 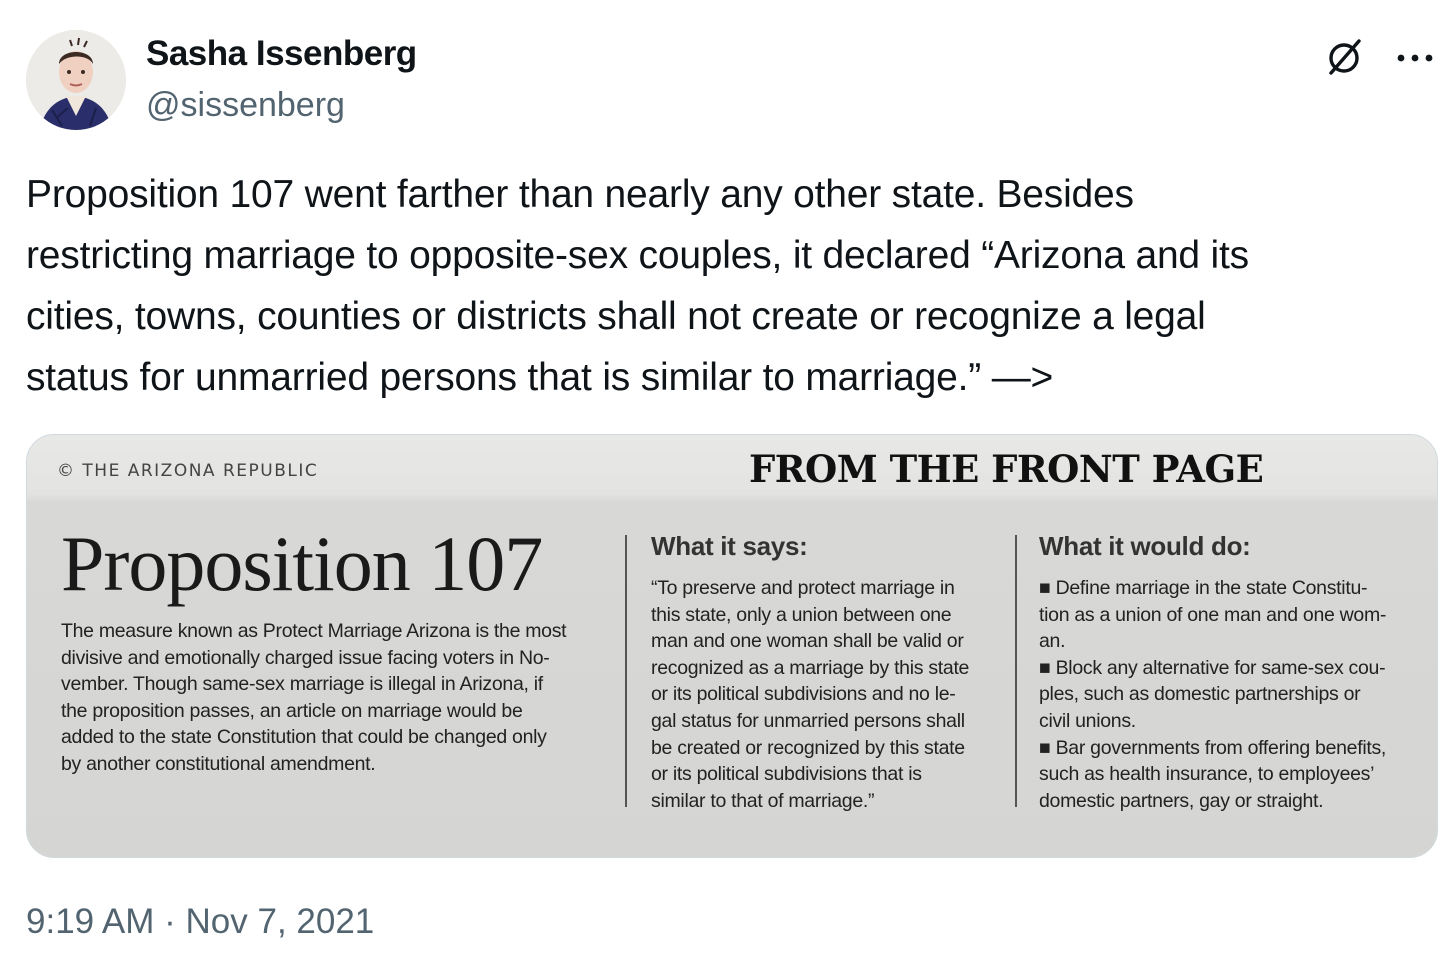 What do you see at coordinates (281, 54) in the screenshot?
I see `display-name: Sasha Issenberg` at bounding box center [281, 54].